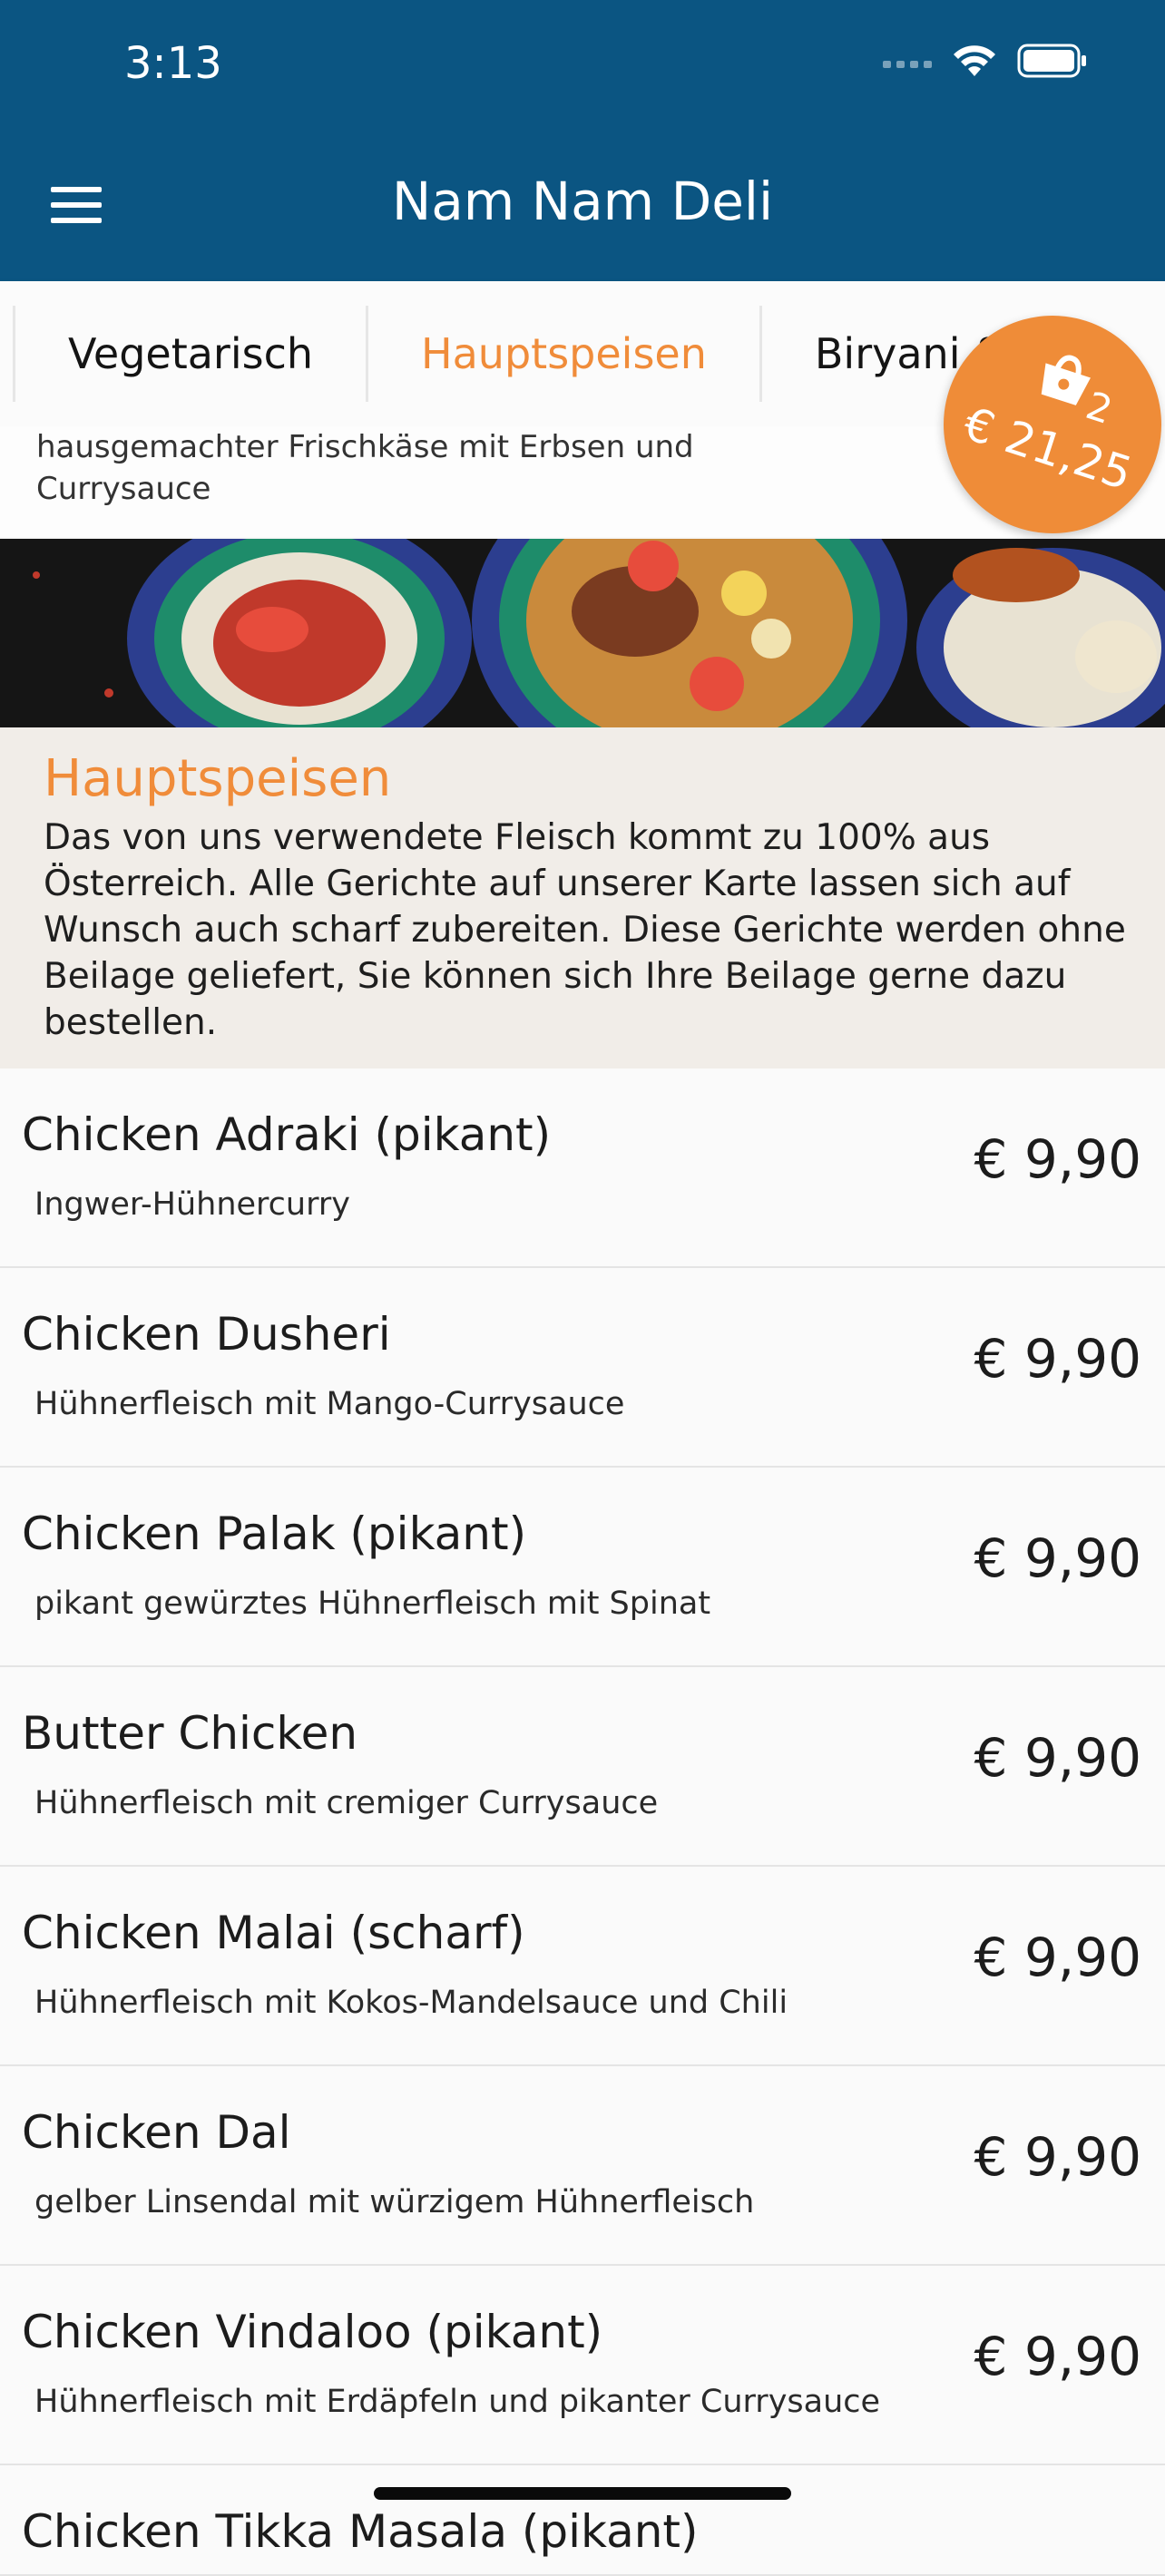  Describe the element at coordinates (312, 2332) in the screenshot. I see `menu-item-name: Chicken Vindaloo (pikant)` at that location.